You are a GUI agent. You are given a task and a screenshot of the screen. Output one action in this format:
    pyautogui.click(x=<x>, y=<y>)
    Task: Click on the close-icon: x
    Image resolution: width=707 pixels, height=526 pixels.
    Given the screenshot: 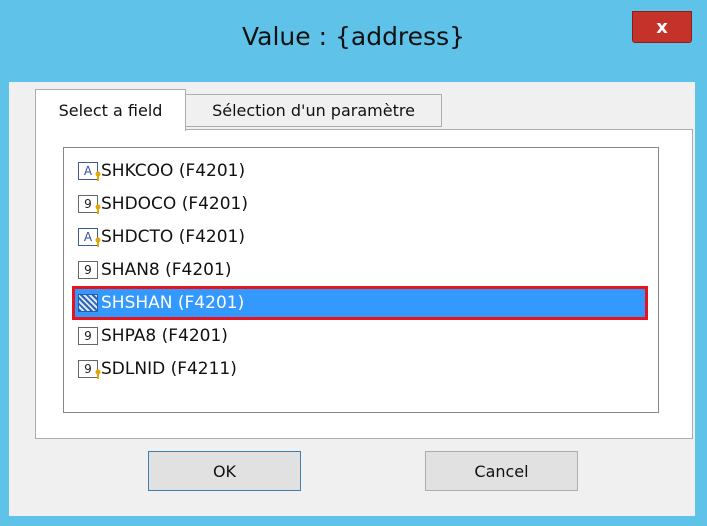 What is the action you would take?
    pyautogui.click(x=662, y=27)
    